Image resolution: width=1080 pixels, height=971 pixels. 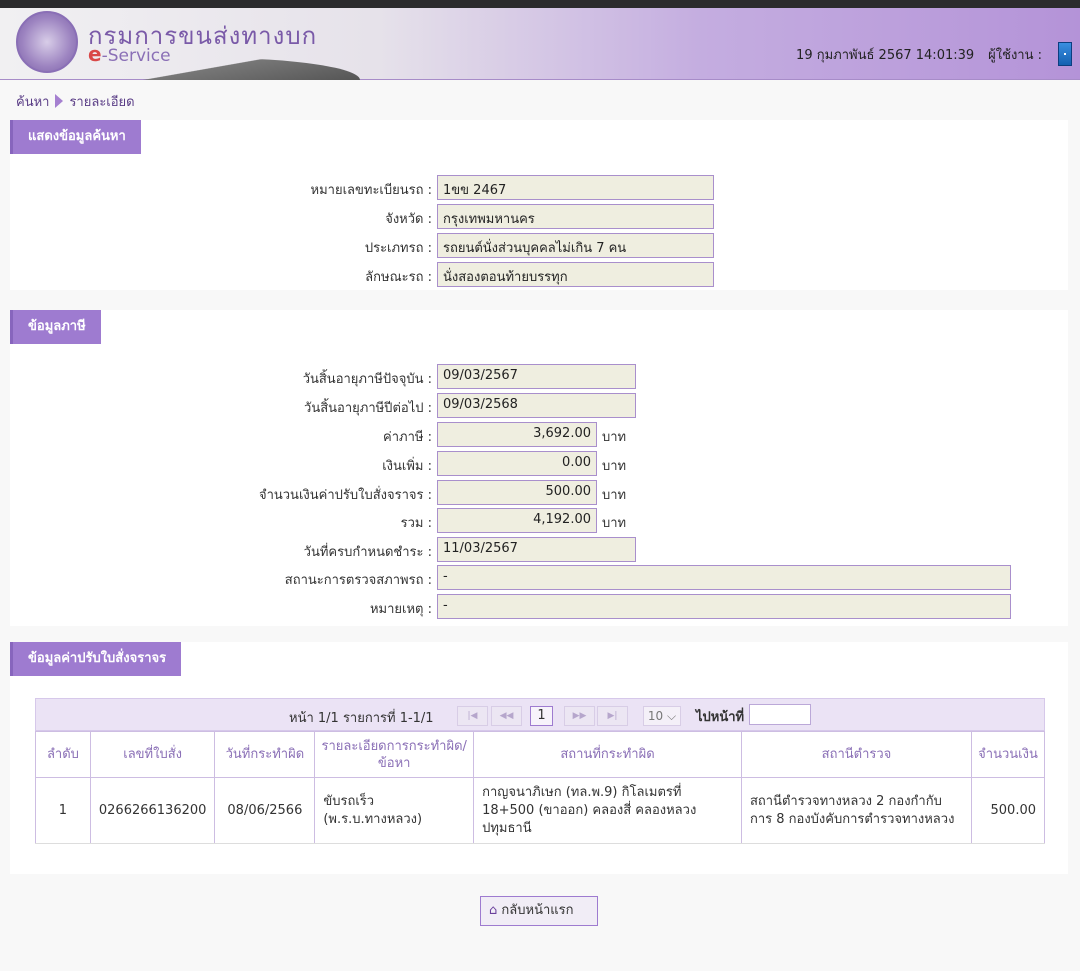 What do you see at coordinates (1065, 54) in the screenshot?
I see `logout-door-icon` at bounding box center [1065, 54].